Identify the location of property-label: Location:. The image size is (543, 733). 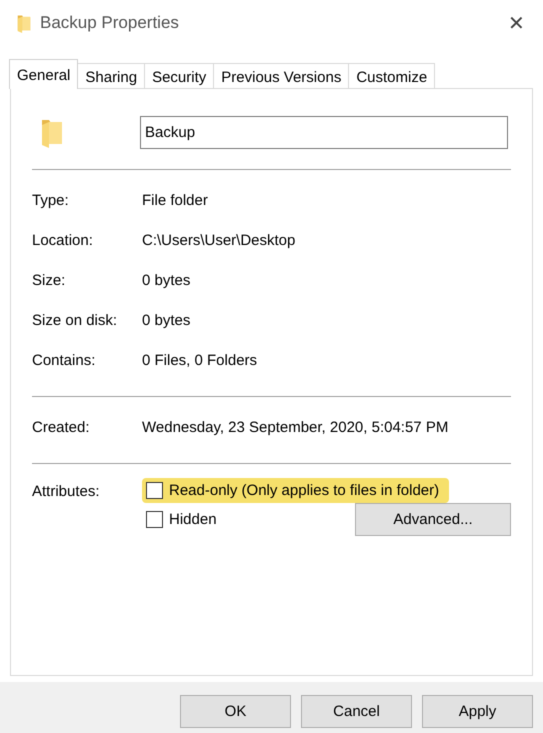
(63, 240).